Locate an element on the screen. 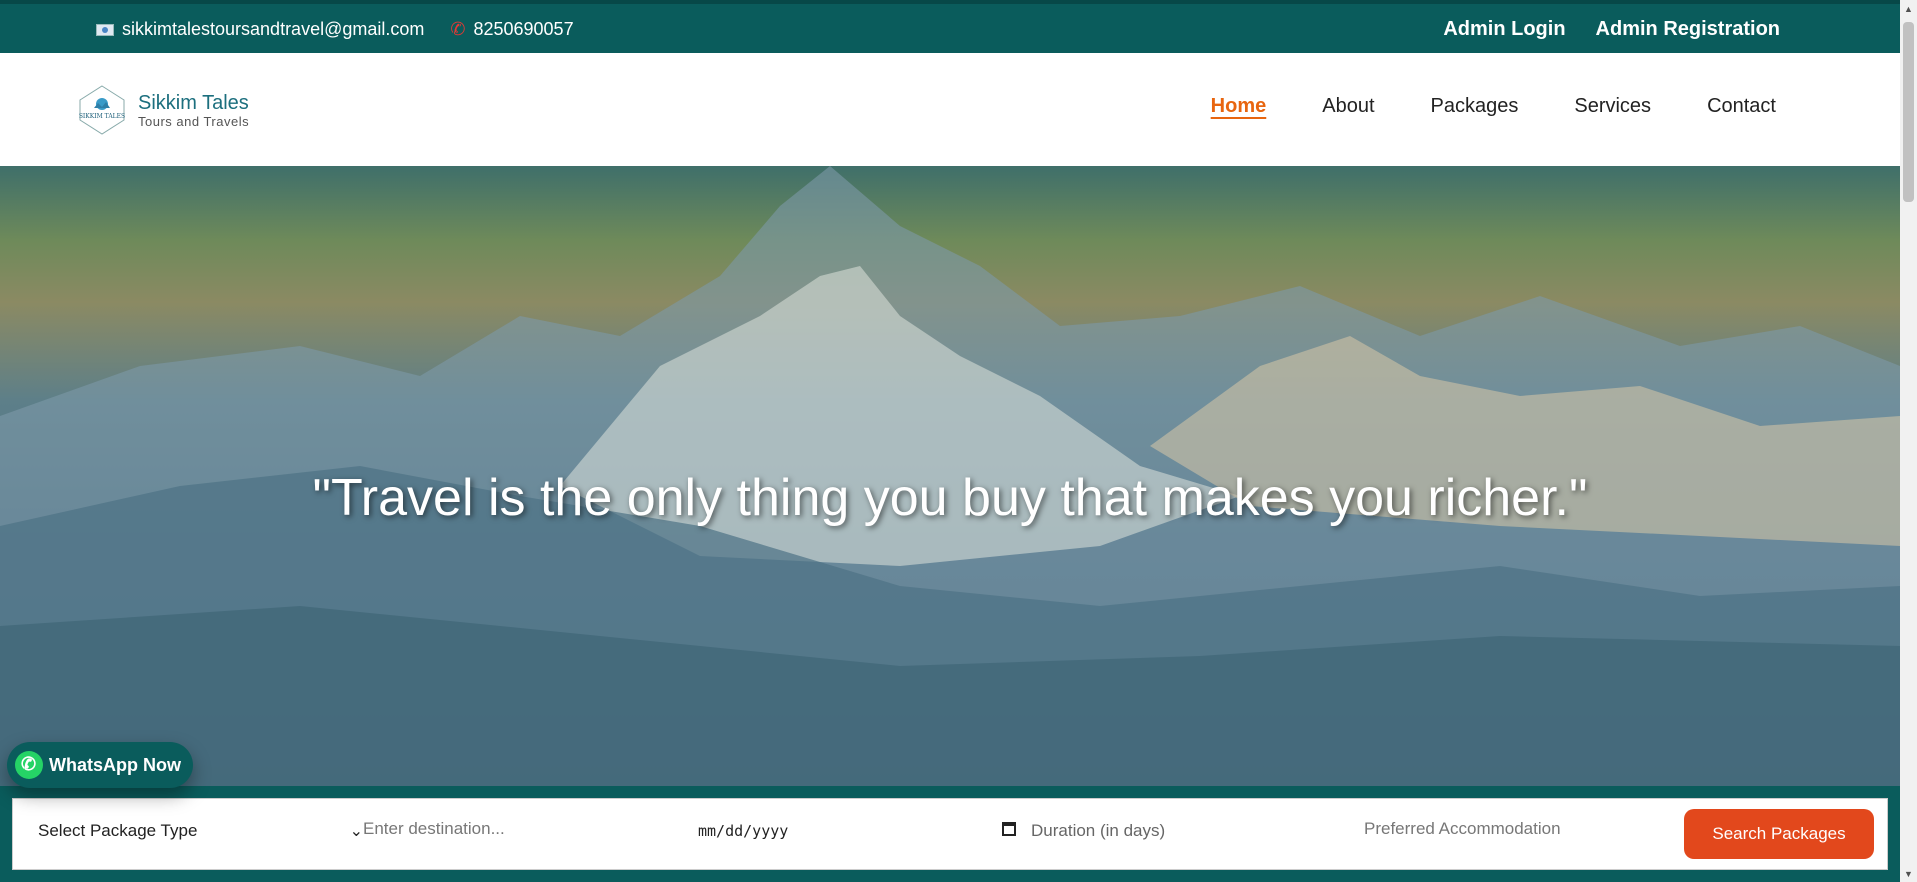 Image resolution: width=1917 pixels, height=882 pixels. phone-item: ✆ 8250690057 is located at coordinates (511, 29).